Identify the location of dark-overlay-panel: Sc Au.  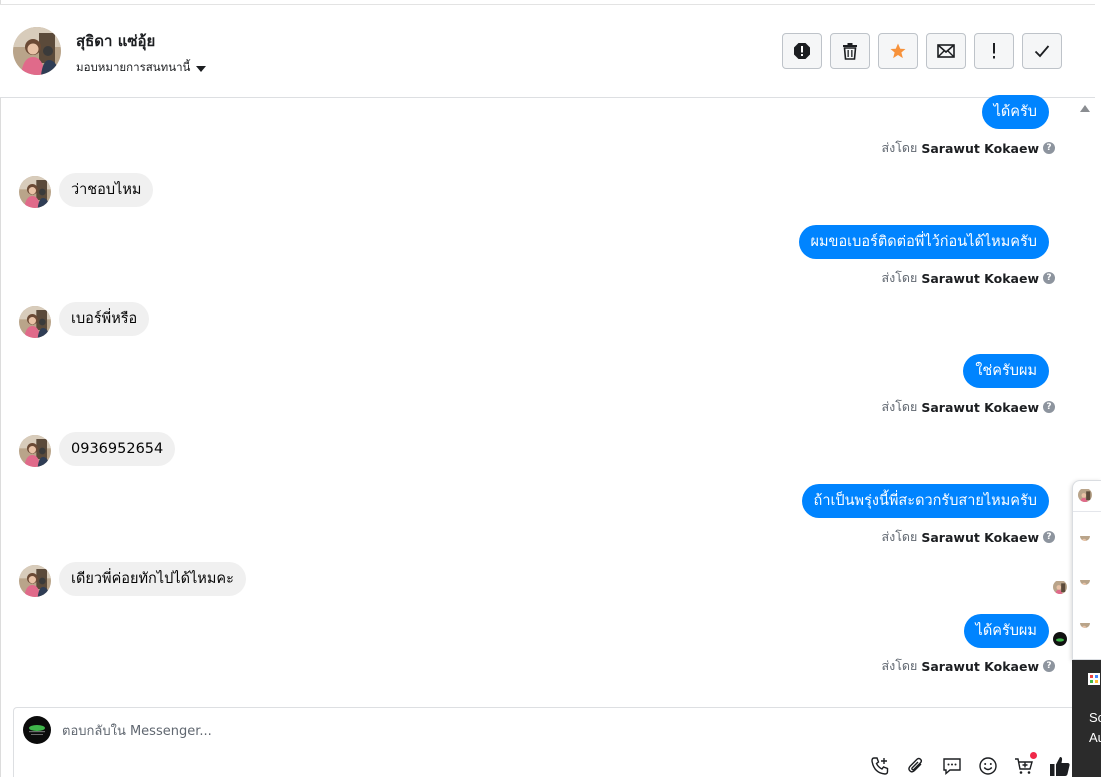
(1086, 718).